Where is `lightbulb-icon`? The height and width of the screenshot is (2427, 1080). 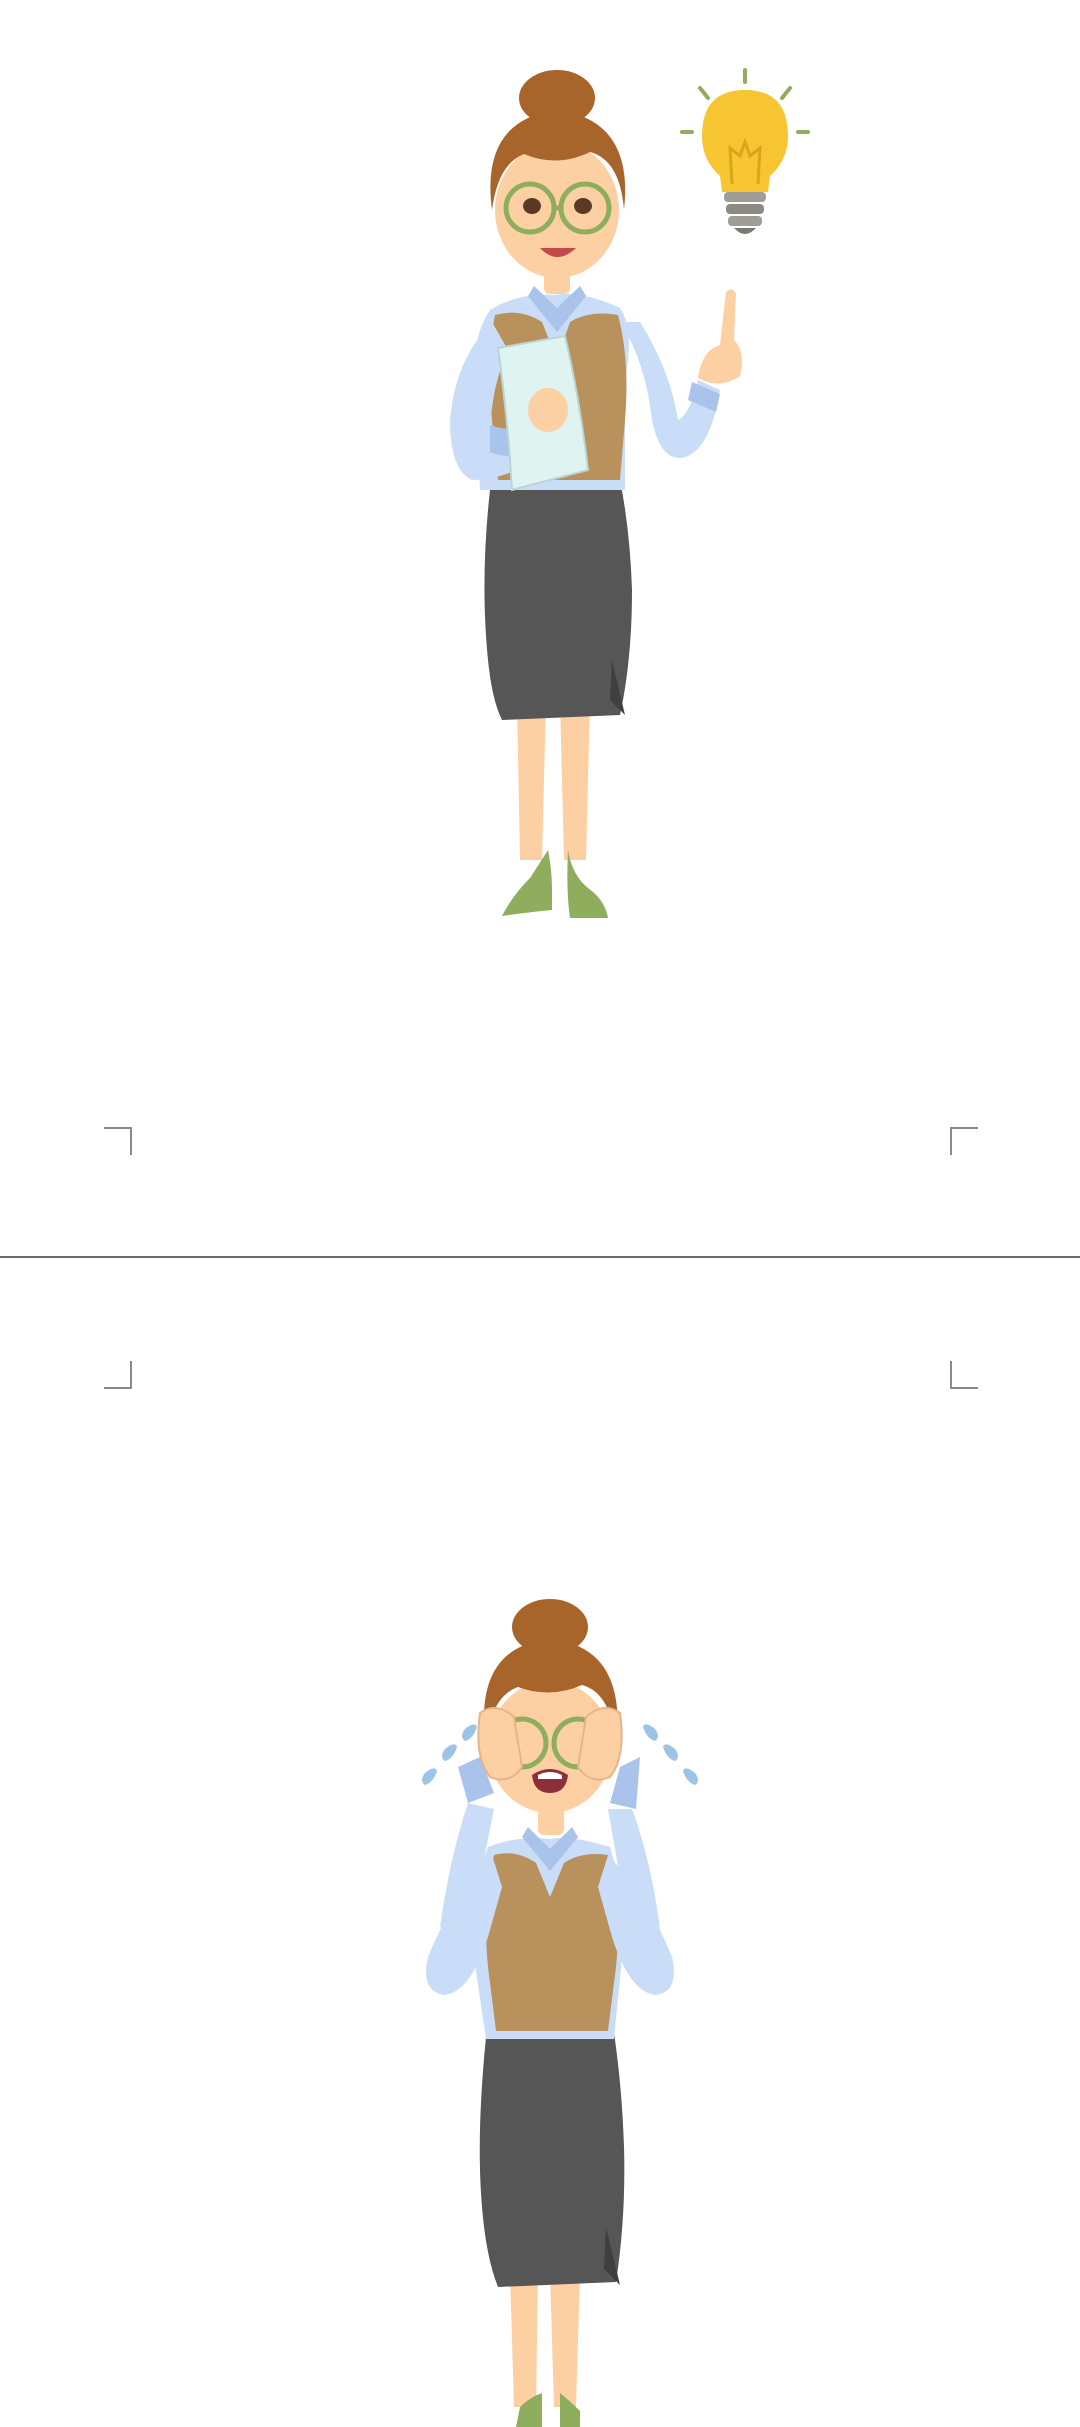
lightbulb-icon is located at coordinates (745, 151).